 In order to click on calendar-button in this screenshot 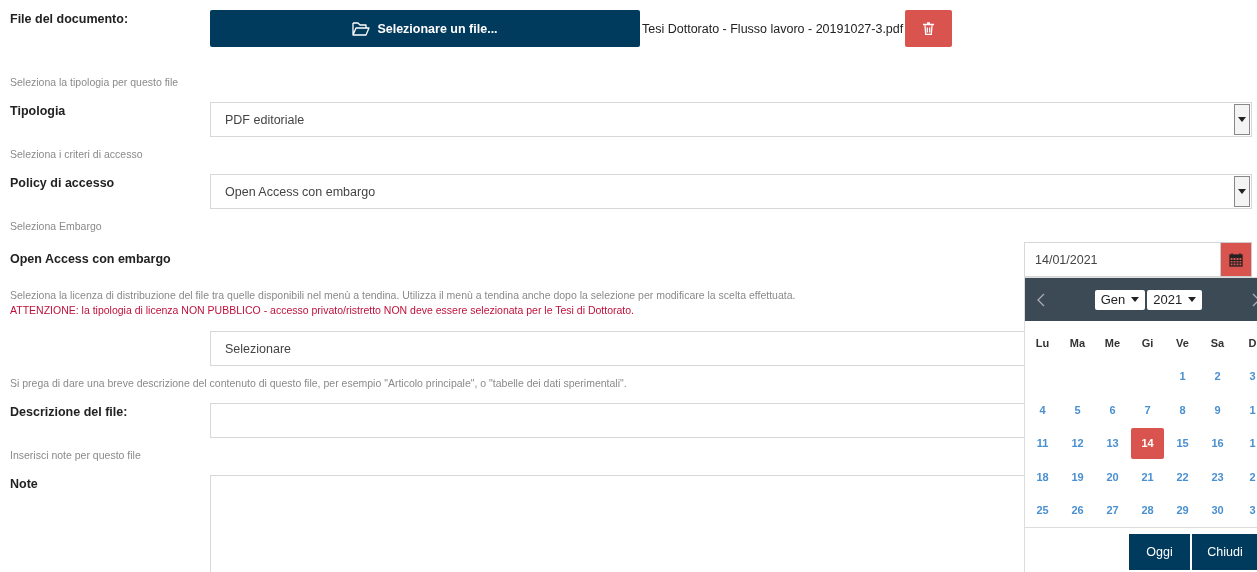, I will do `click(1236, 259)`.